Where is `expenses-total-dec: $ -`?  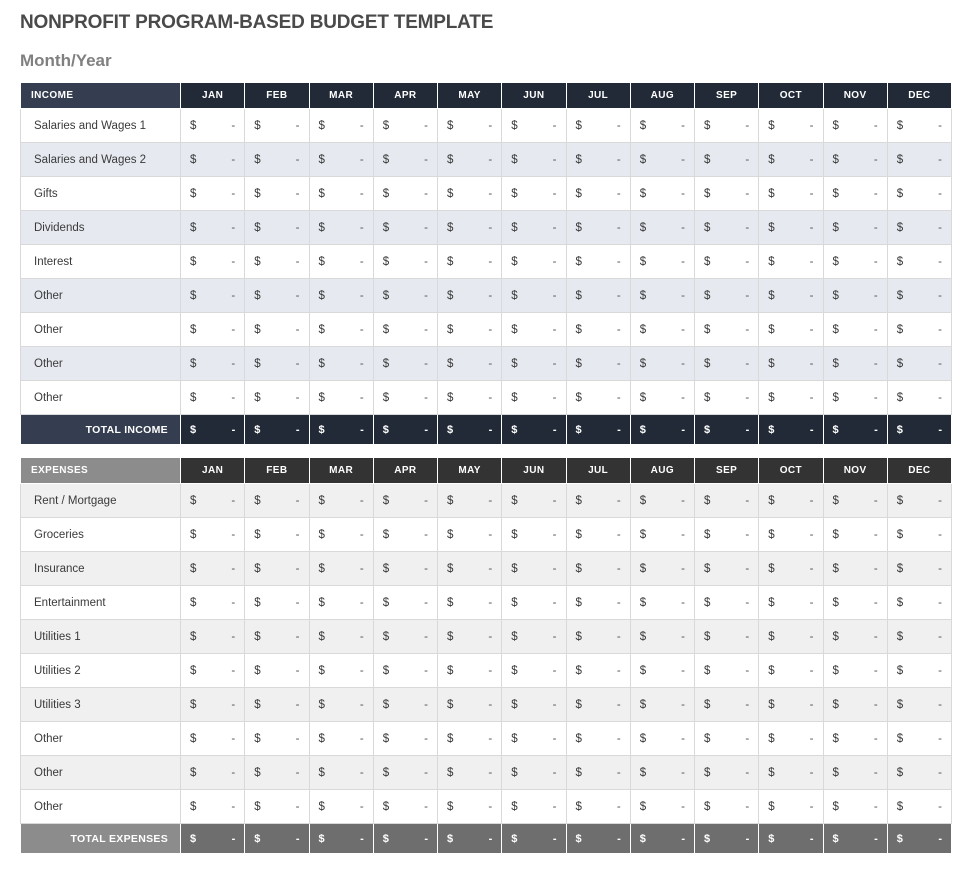
expenses-total-dec: $ - is located at coordinates (919, 838).